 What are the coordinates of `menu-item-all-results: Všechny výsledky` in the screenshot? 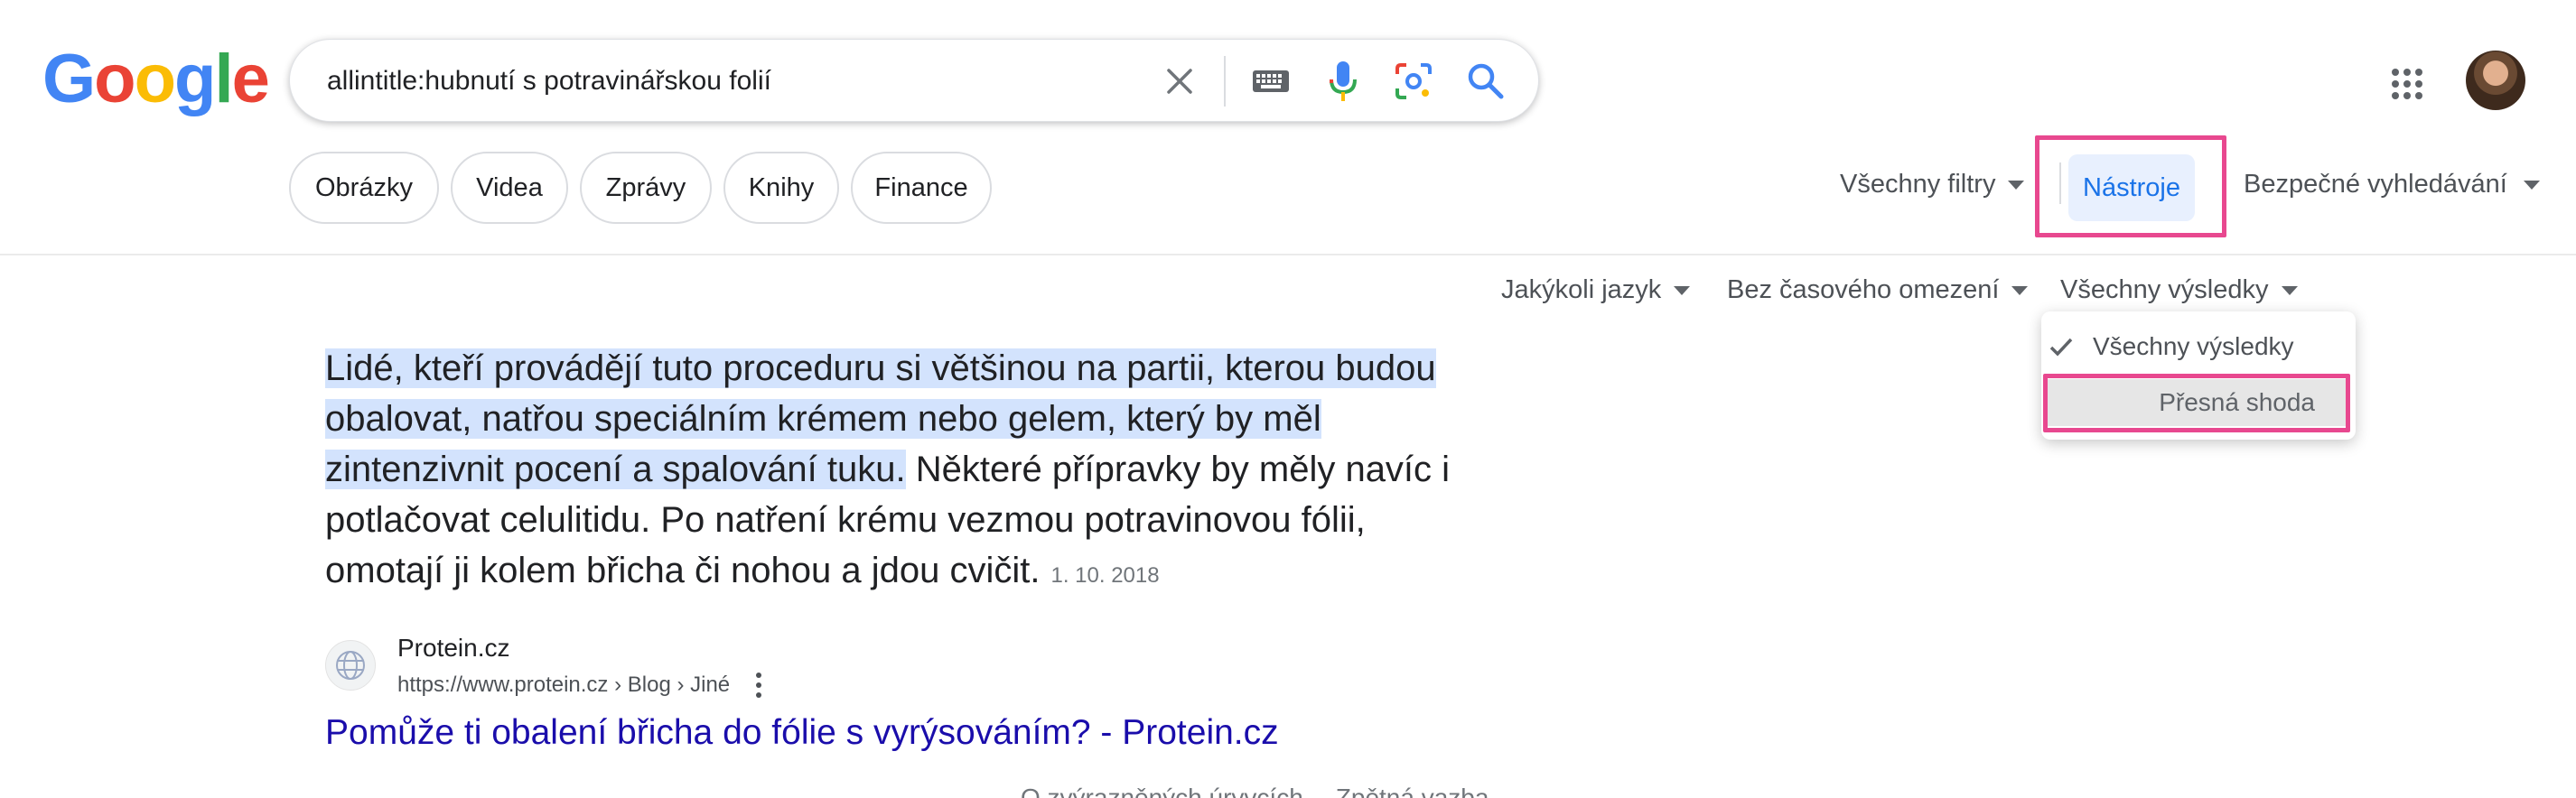 It's located at (2171, 347).